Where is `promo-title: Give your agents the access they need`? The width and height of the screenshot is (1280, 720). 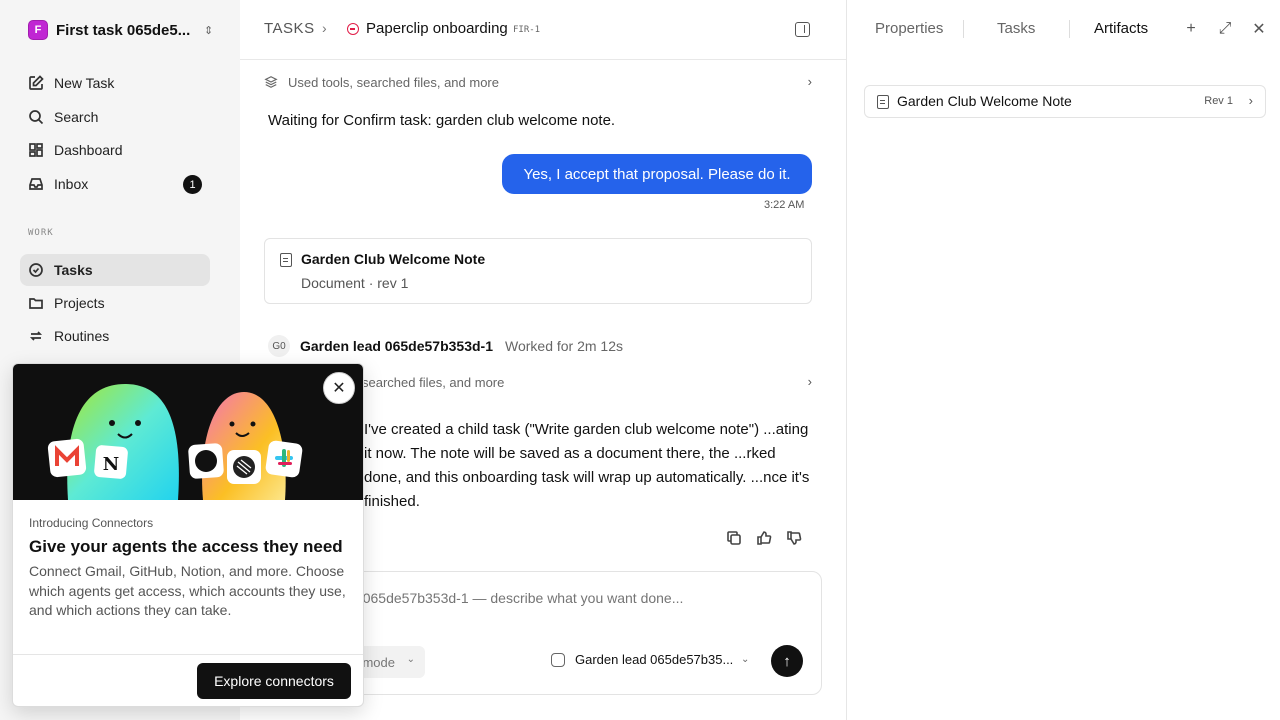
promo-title: Give your agents the access they need is located at coordinates (186, 546).